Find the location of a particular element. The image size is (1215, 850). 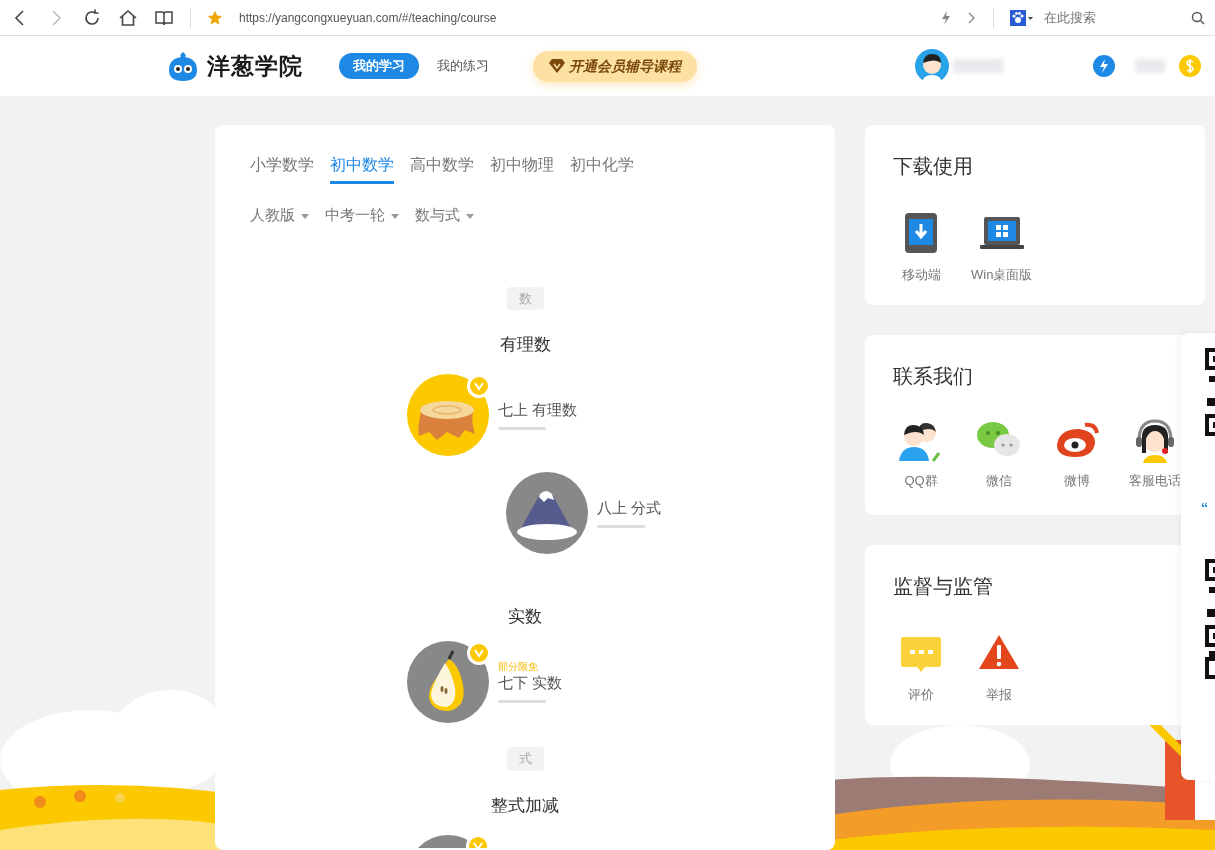

filter-dropdown: 中考一轮 is located at coordinates (362, 215).